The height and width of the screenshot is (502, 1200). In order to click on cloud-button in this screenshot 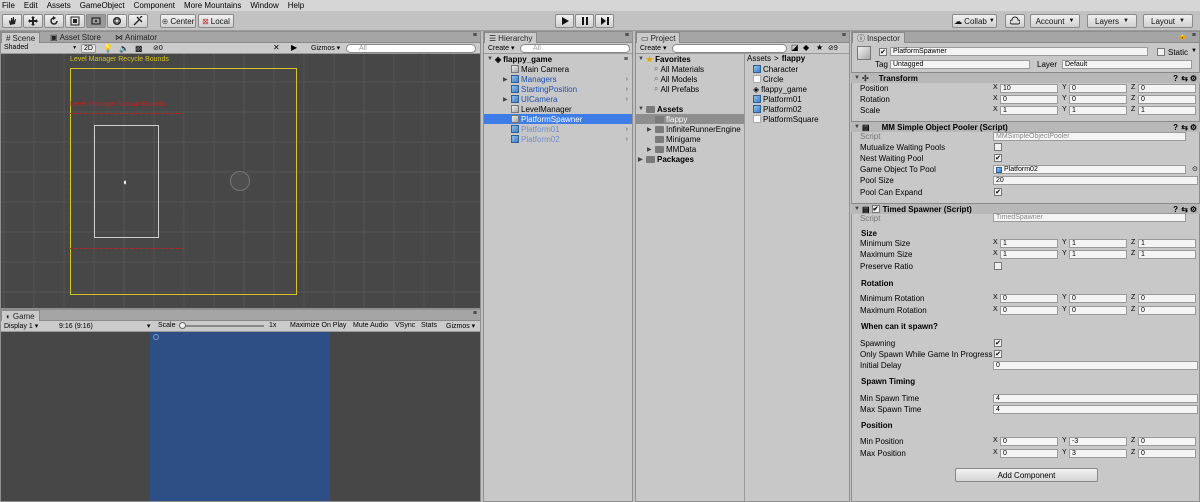, I will do `click(1015, 21)`.